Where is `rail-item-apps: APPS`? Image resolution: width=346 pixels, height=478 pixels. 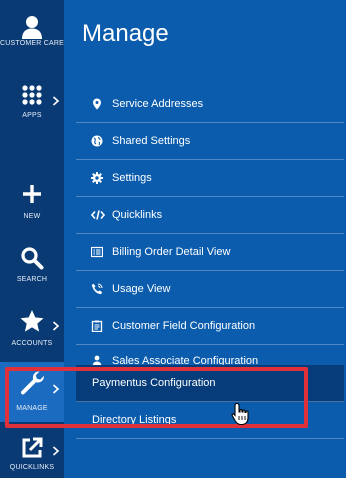
rail-item-apps: APPS is located at coordinates (32, 101).